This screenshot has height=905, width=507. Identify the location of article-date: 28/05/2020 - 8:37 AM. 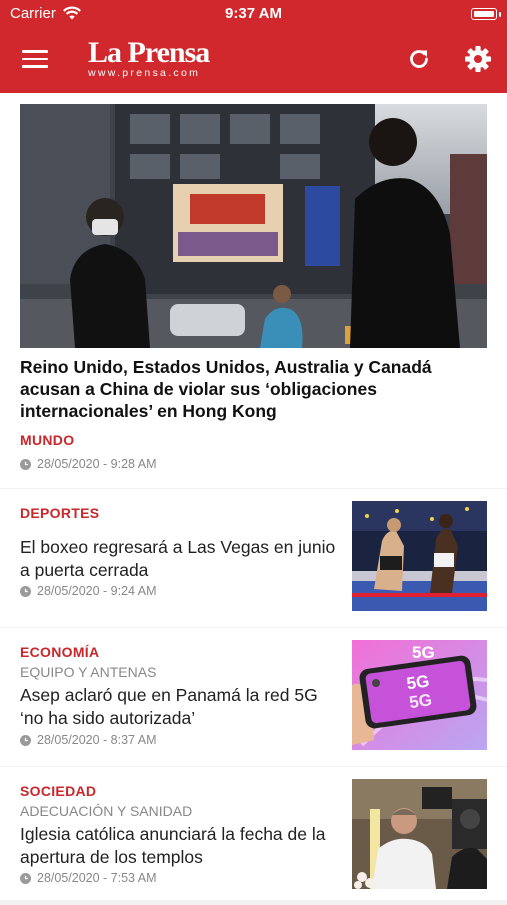
(97, 740).